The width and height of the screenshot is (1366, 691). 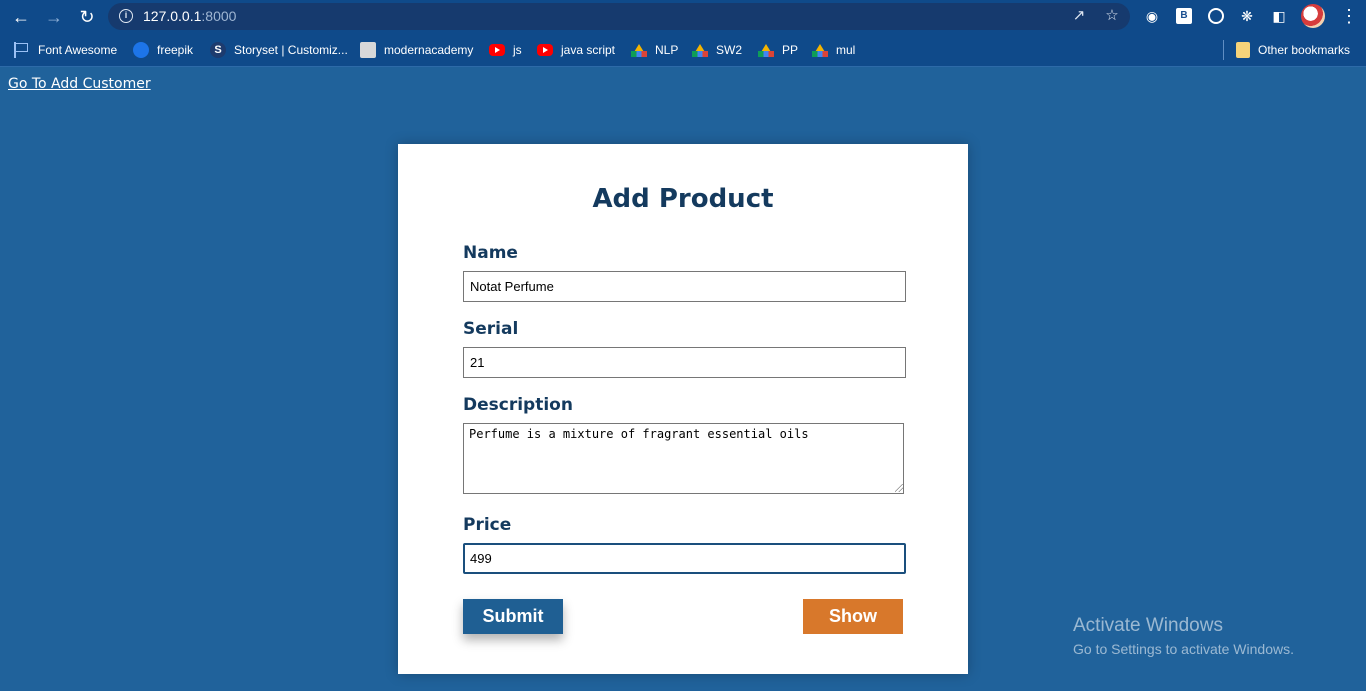 I want to click on bookmark-label: modernacademy, so click(x=429, y=50).